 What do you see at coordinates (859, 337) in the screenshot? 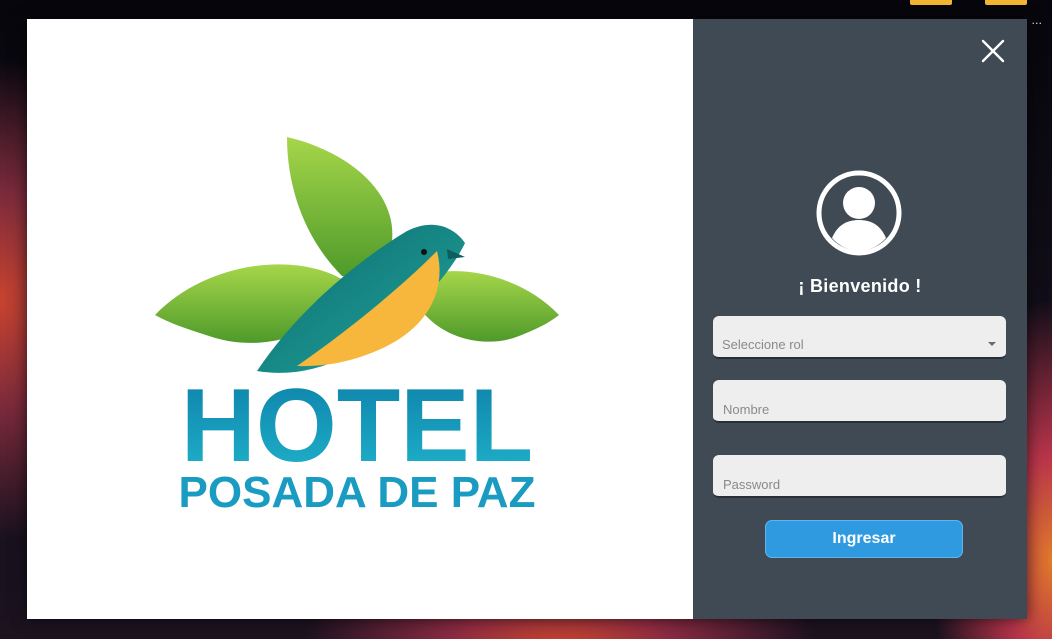
I see `role-select: Seleccione rol` at bounding box center [859, 337].